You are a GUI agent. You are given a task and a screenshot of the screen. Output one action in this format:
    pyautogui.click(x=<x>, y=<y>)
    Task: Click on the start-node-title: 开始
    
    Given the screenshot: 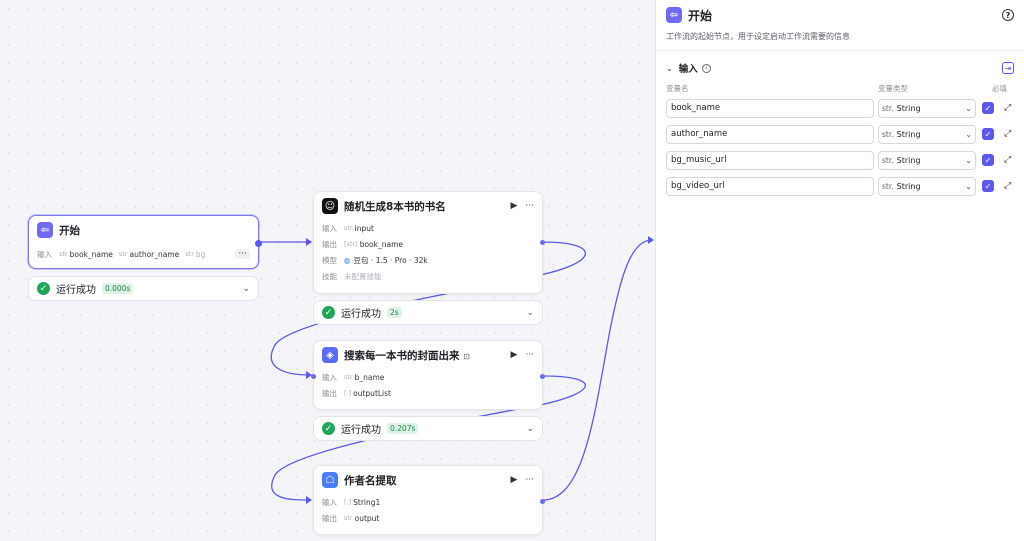 What is the action you would take?
    pyautogui.click(x=69, y=230)
    